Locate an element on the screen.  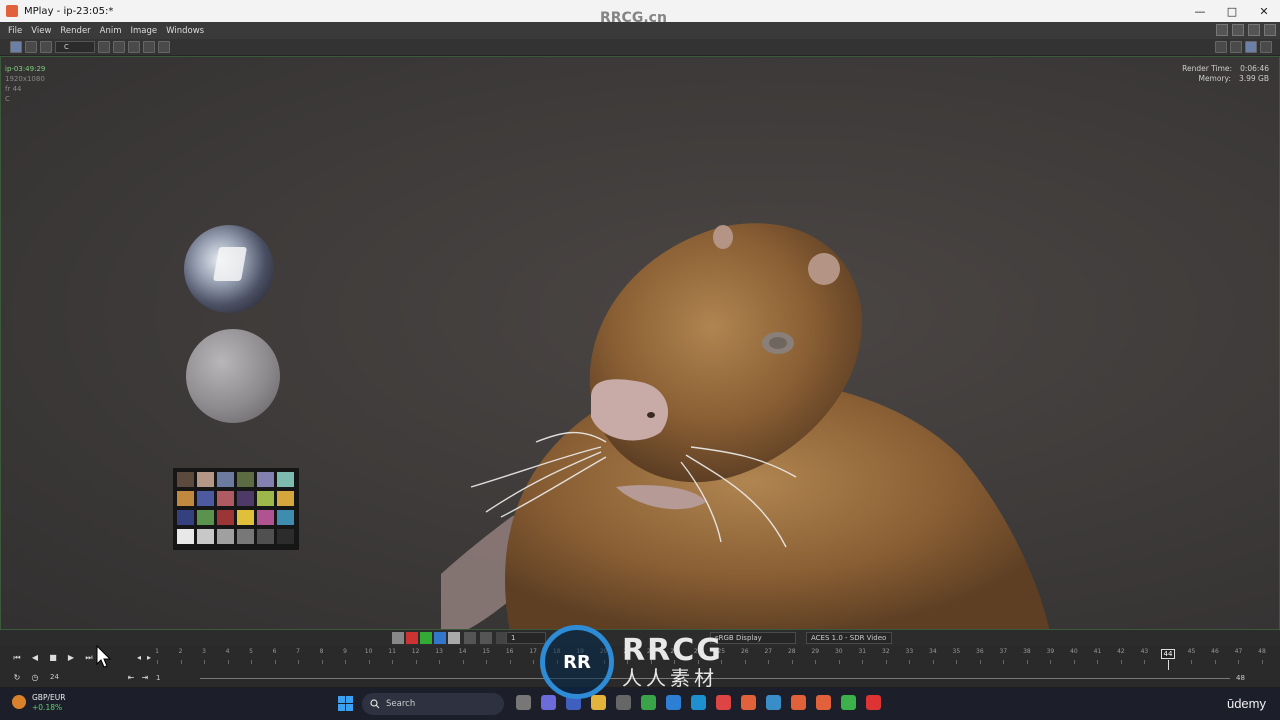
menu-view: View is located at coordinates (41, 31).